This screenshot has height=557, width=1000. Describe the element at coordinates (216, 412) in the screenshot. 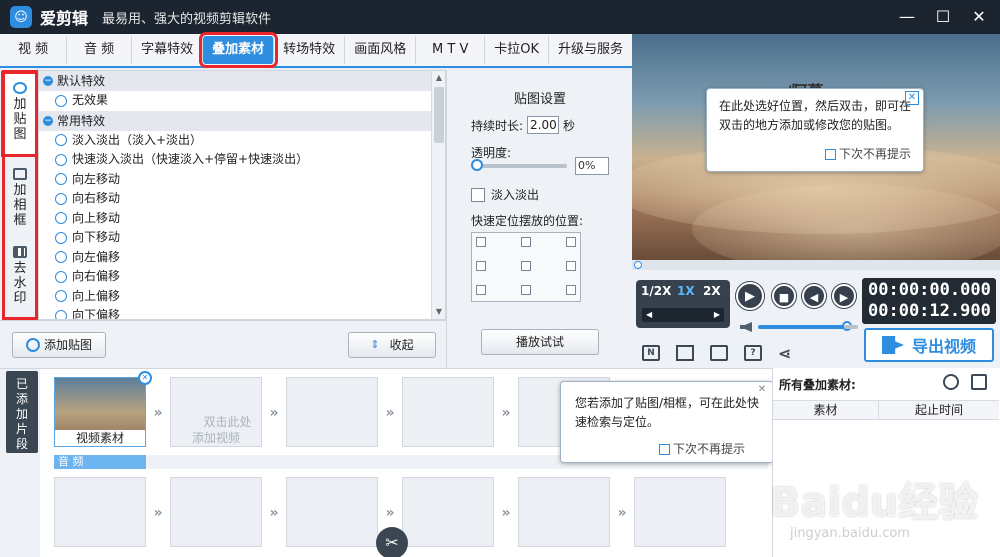

I see `empty-clip-slot: 双击此处 添加视频` at that location.